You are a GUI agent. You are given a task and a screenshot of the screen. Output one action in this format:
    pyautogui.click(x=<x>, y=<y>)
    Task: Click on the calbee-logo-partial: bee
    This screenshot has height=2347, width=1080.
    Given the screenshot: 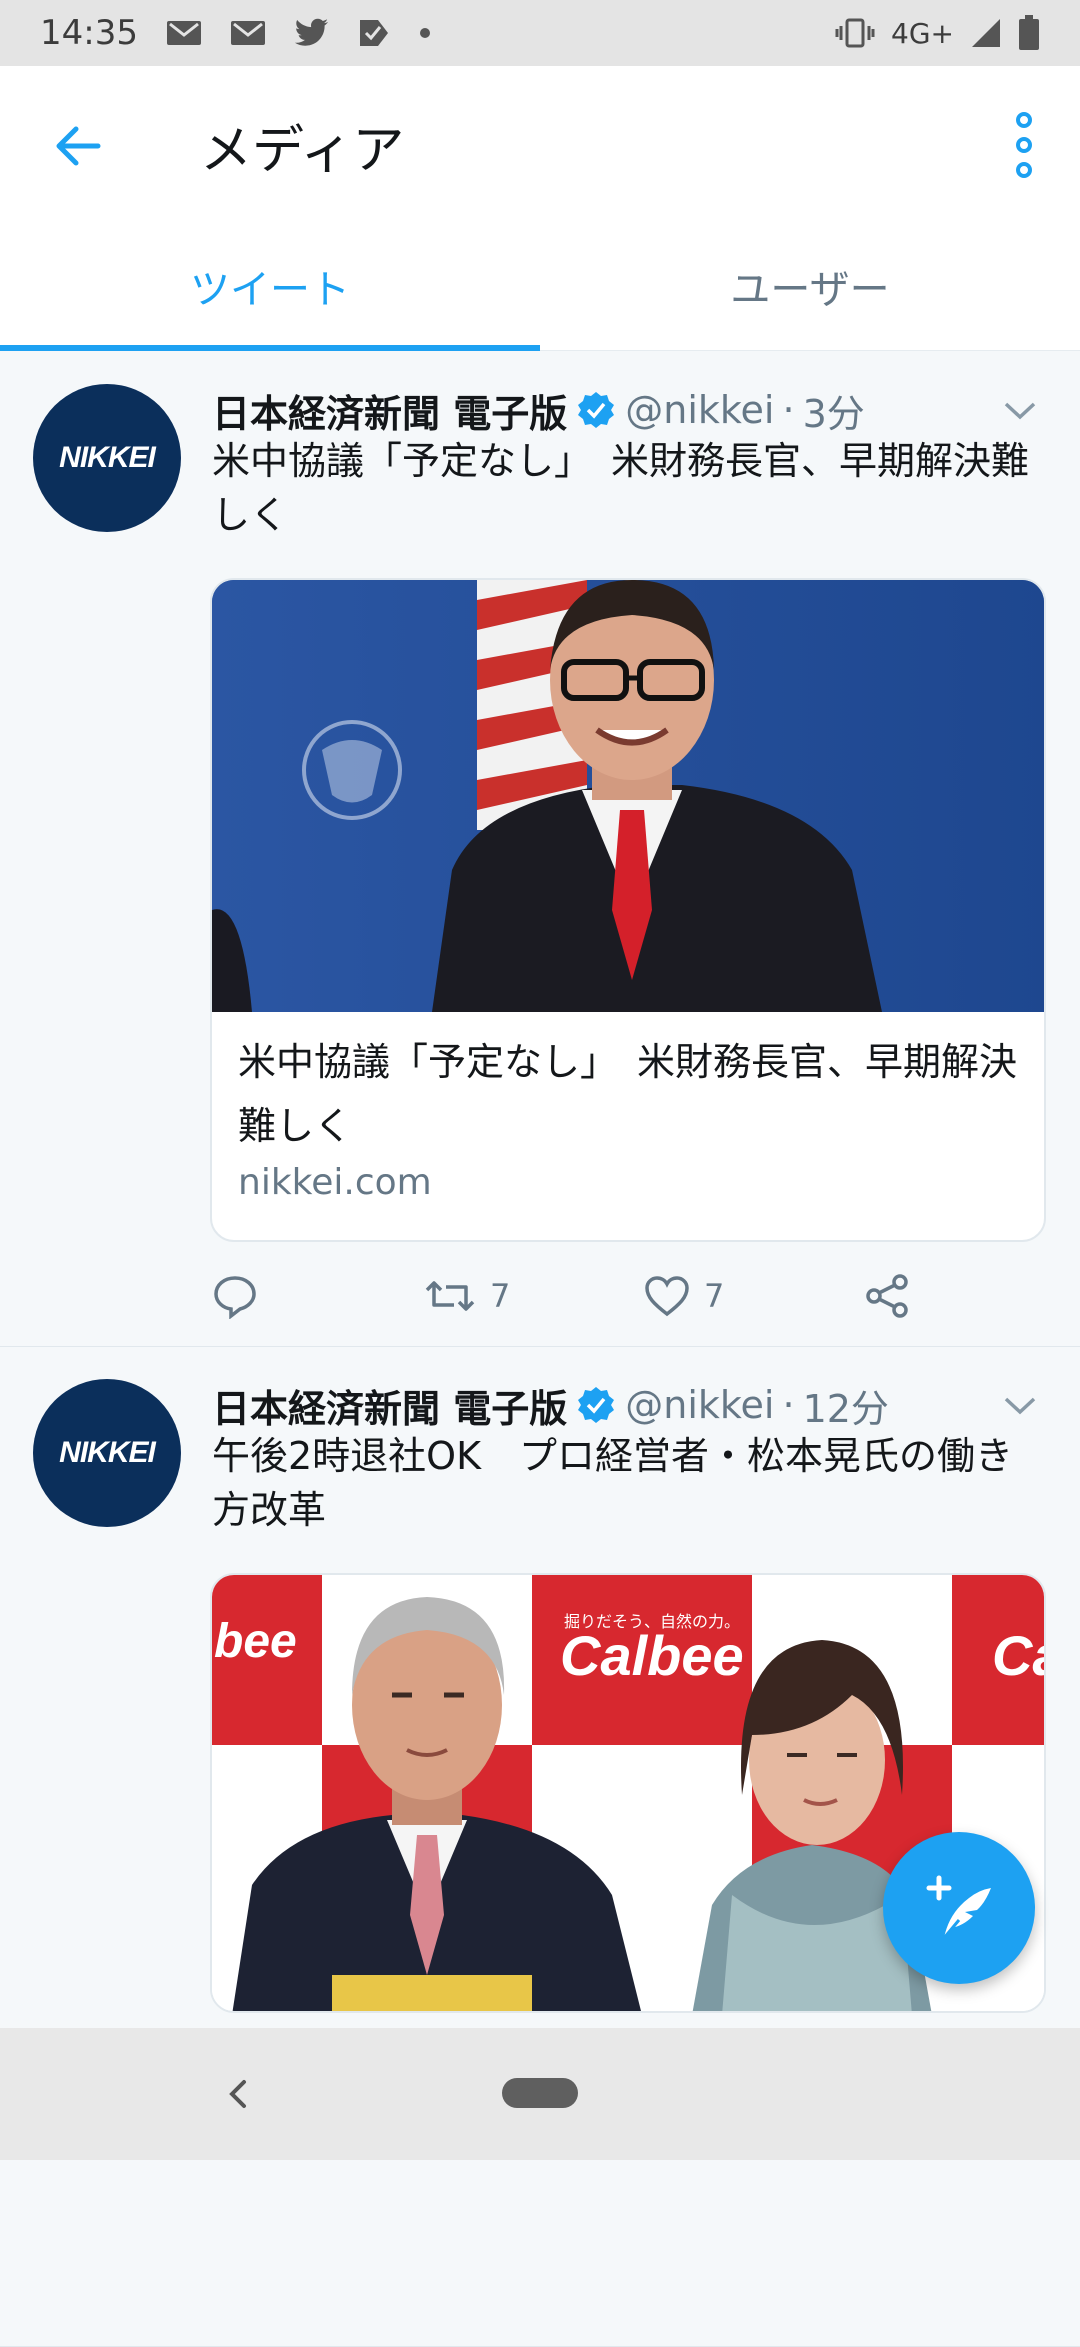 What is the action you would take?
    pyautogui.click(x=255, y=1641)
    